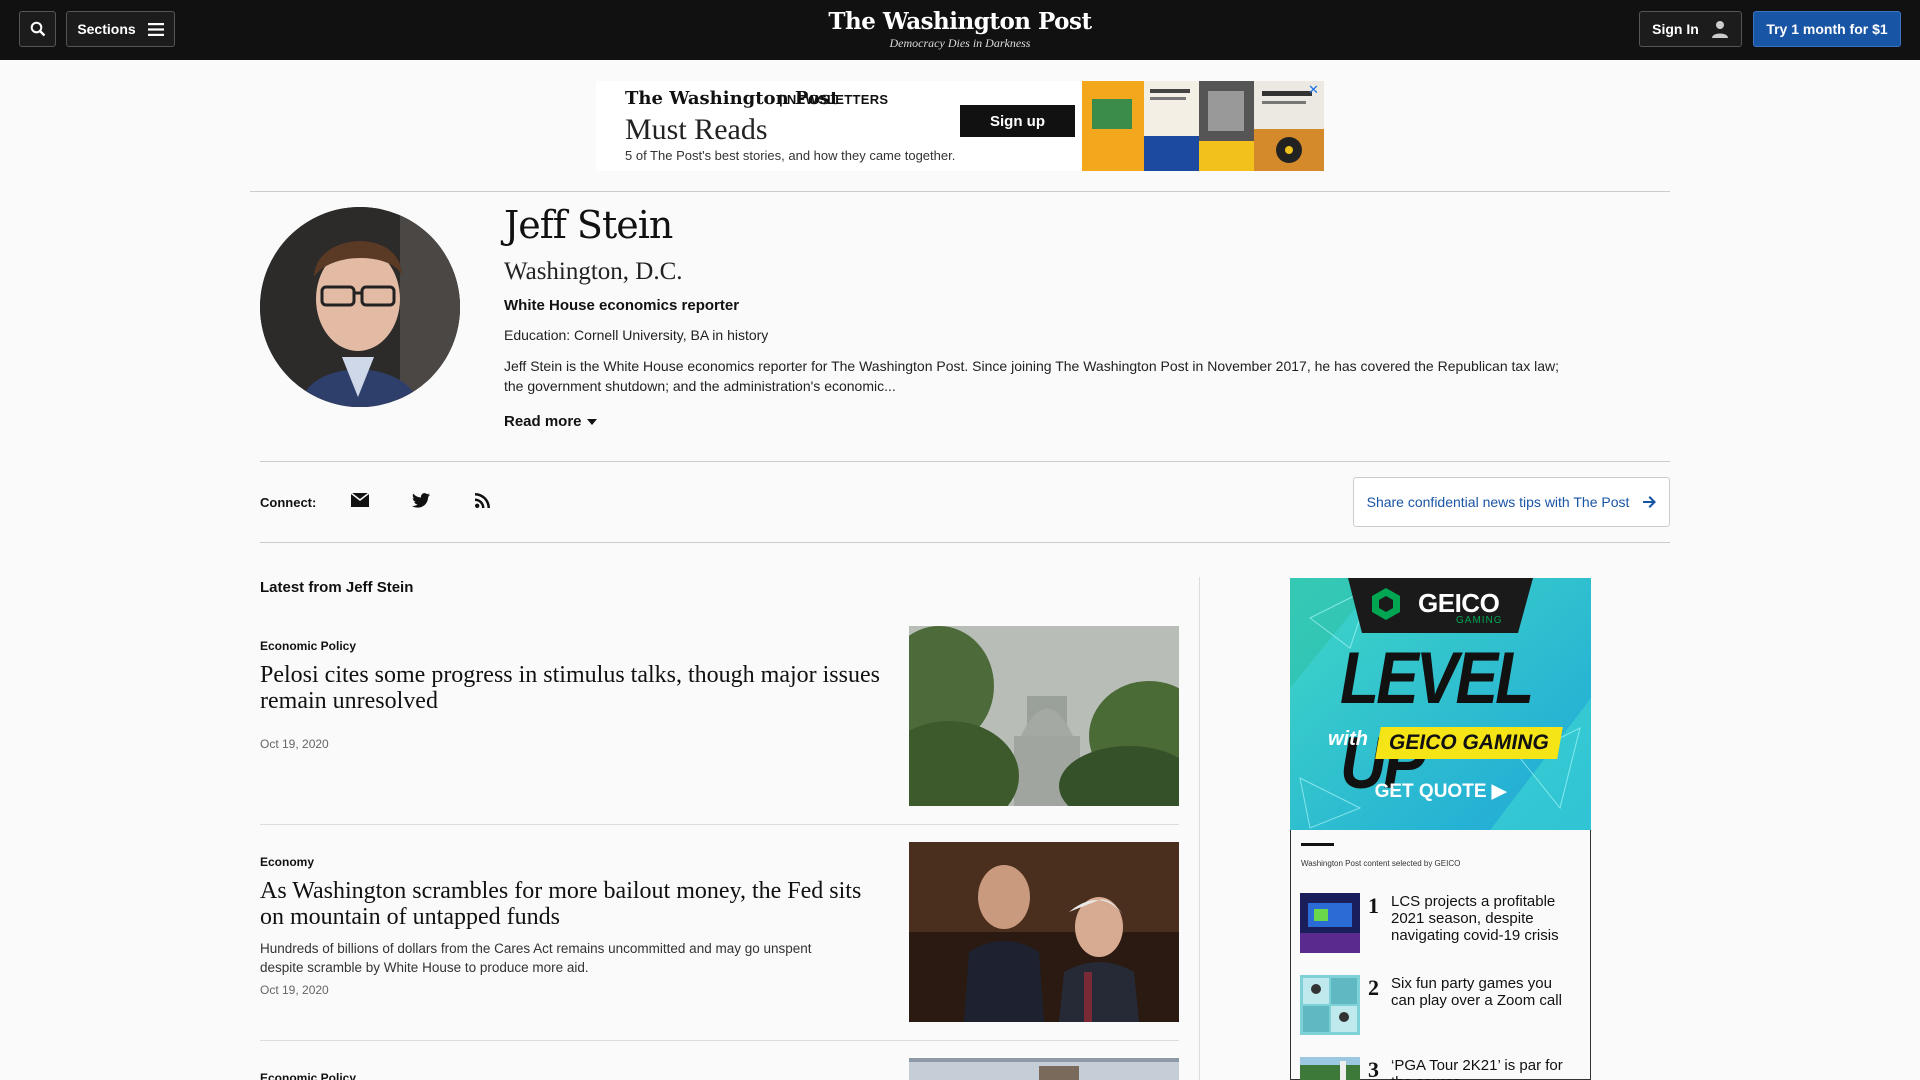 The height and width of the screenshot is (1080, 1920). I want to click on sign-in-button: Sign In, so click(1690, 29).